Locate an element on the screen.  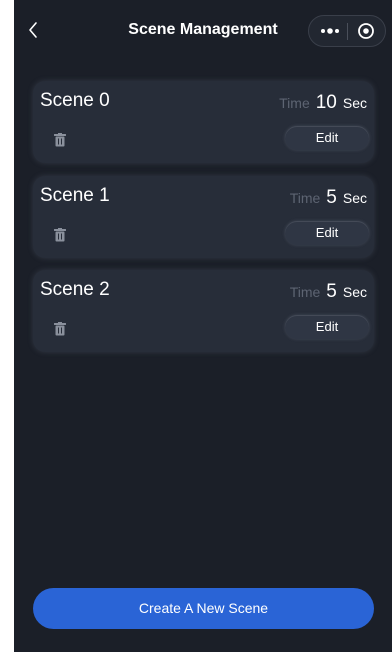
create-new-scene-button: Create A New Scene is located at coordinates (203, 608).